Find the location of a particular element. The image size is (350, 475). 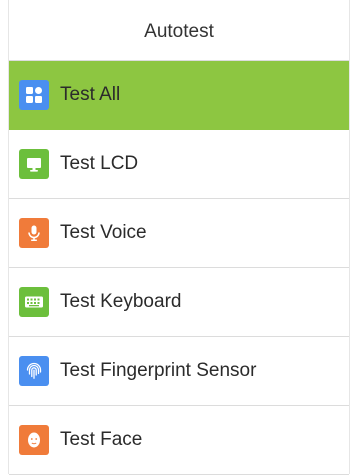

grid-apps-icon is located at coordinates (34, 95).